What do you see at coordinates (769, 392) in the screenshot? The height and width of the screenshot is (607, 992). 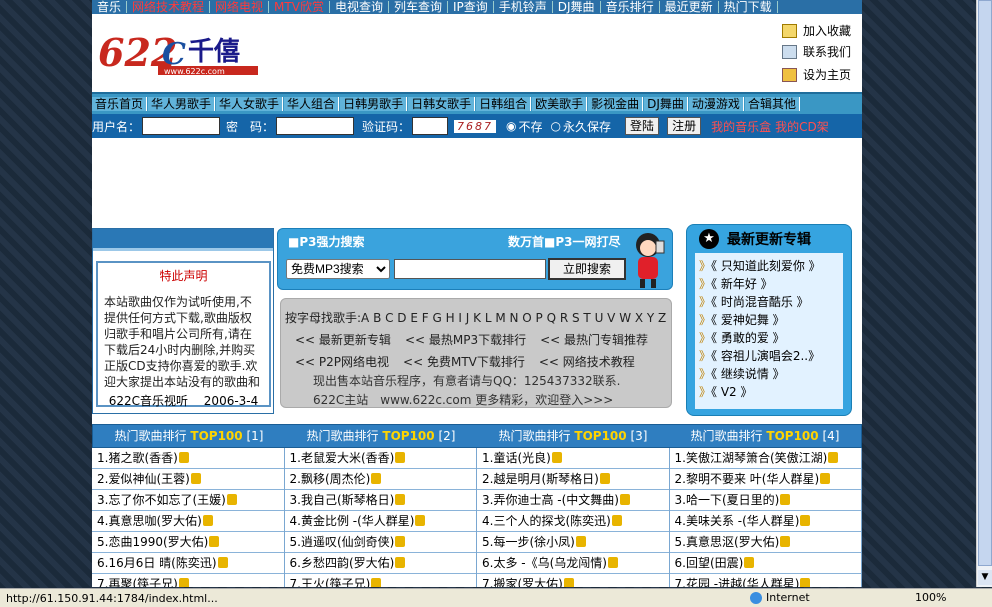 I see `album-item: 》《 V2 》` at bounding box center [769, 392].